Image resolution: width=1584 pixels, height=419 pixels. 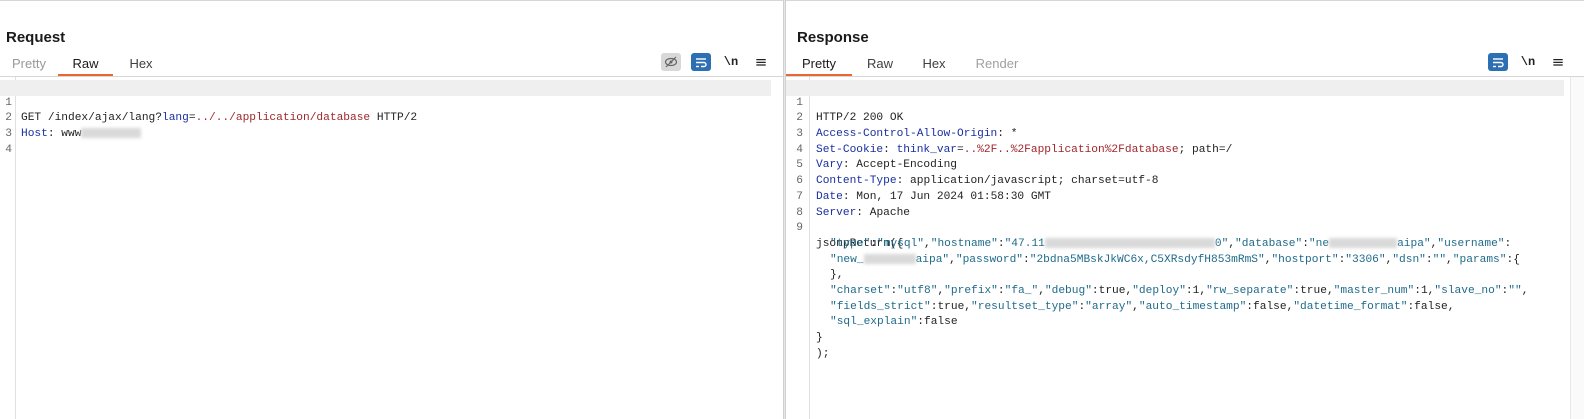 What do you see at coordinates (833, 37) in the screenshot?
I see `response-title: Response` at bounding box center [833, 37].